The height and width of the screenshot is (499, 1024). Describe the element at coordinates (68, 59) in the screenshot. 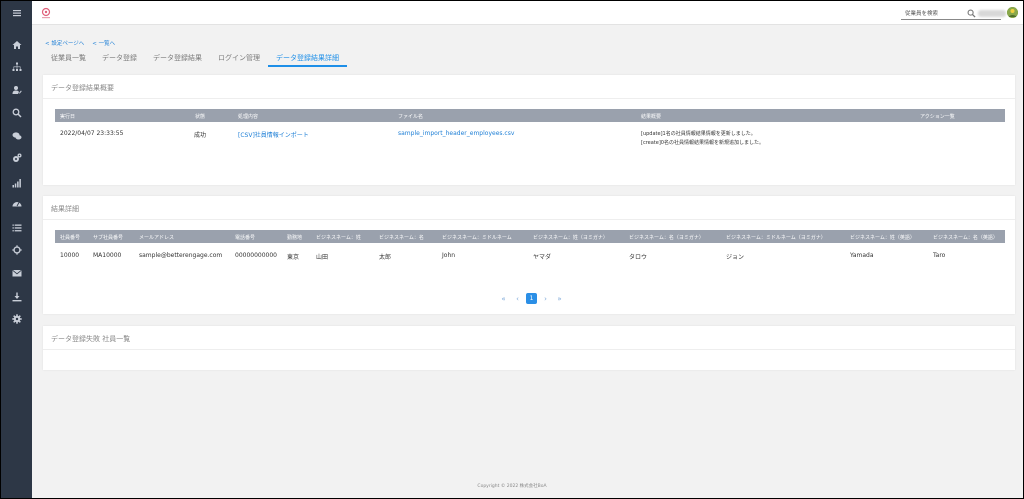

I see `tab-employee-list: 従業員一覧` at that location.